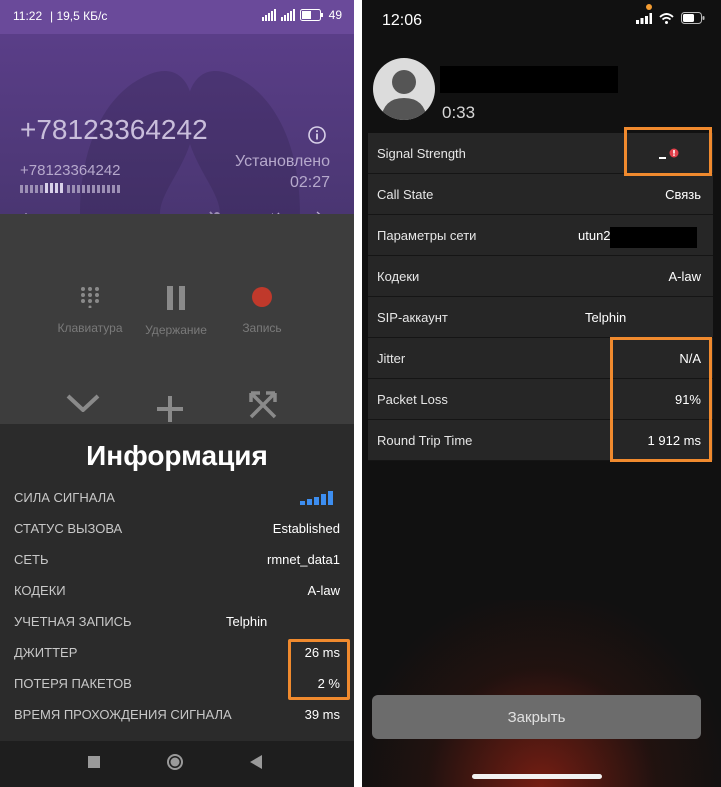 This screenshot has width=721, height=787. I want to click on info-row-key: УЧЕТНАЯ ЗАПИСЬ, so click(73, 621).